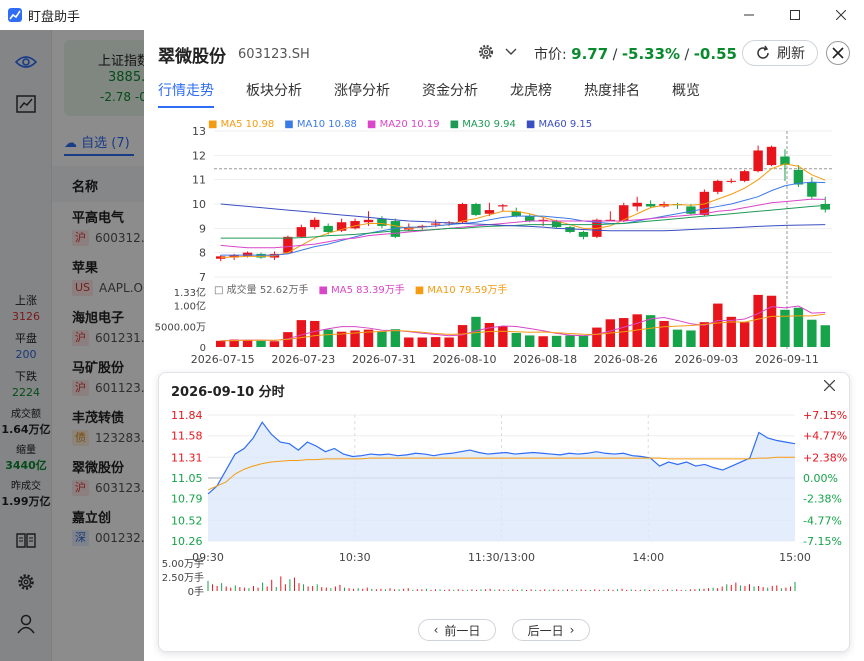  I want to click on x-tick-label: 2026-07-23, so click(303, 359).